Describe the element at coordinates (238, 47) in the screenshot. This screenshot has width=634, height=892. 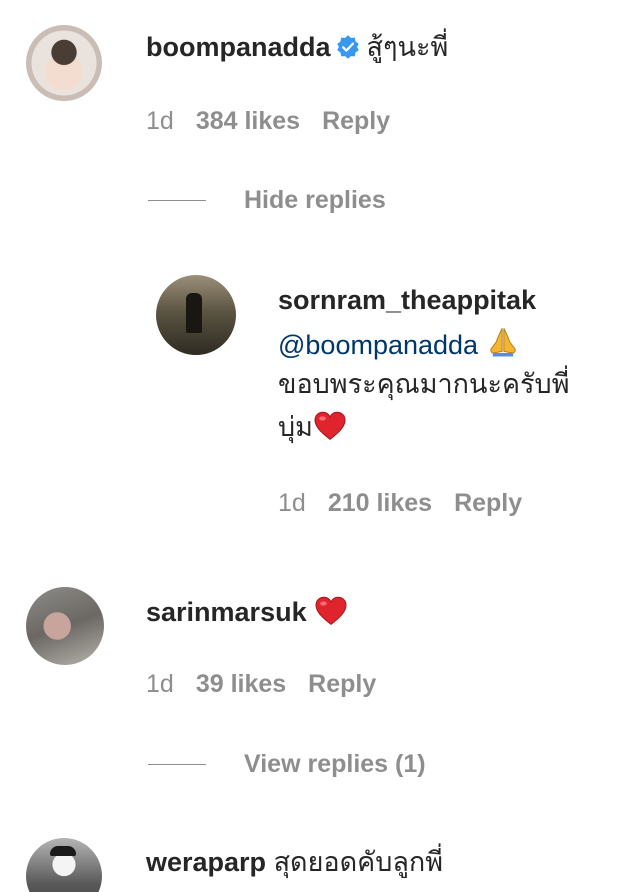
I see `username: boompanadda` at that location.